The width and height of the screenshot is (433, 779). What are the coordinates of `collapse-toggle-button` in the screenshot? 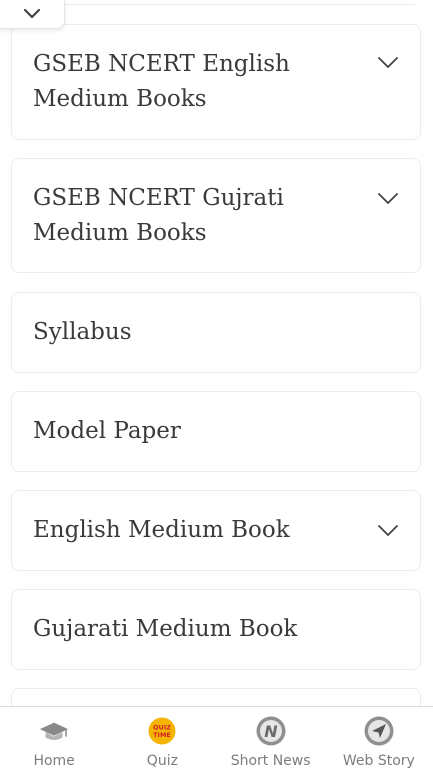 It's located at (32, 14).